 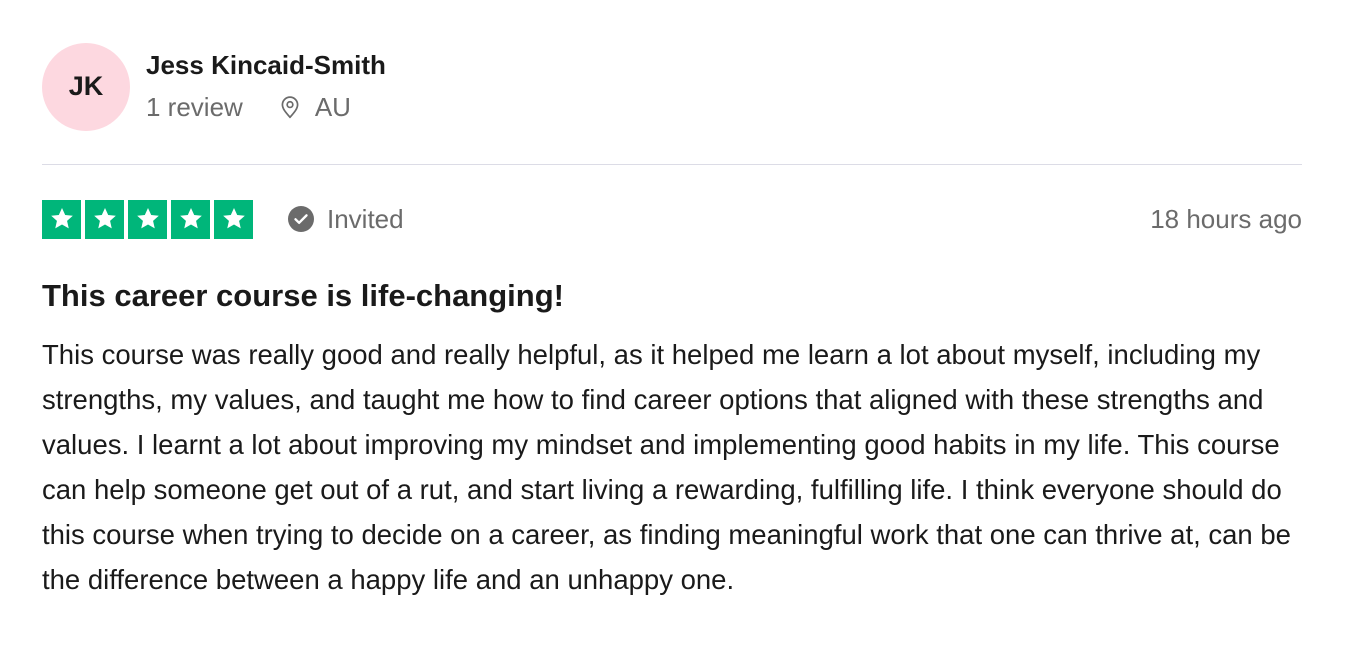 I want to click on verification-text: Invited, so click(x=365, y=218).